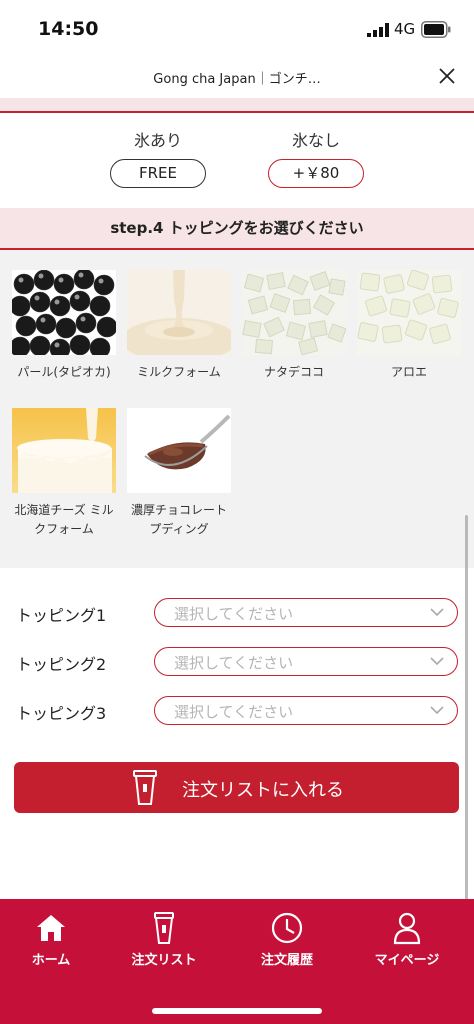 The width and height of the screenshot is (474, 1024). Describe the element at coordinates (51, 960) in the screenshot. I see `nav-label: ホーム` at that location.